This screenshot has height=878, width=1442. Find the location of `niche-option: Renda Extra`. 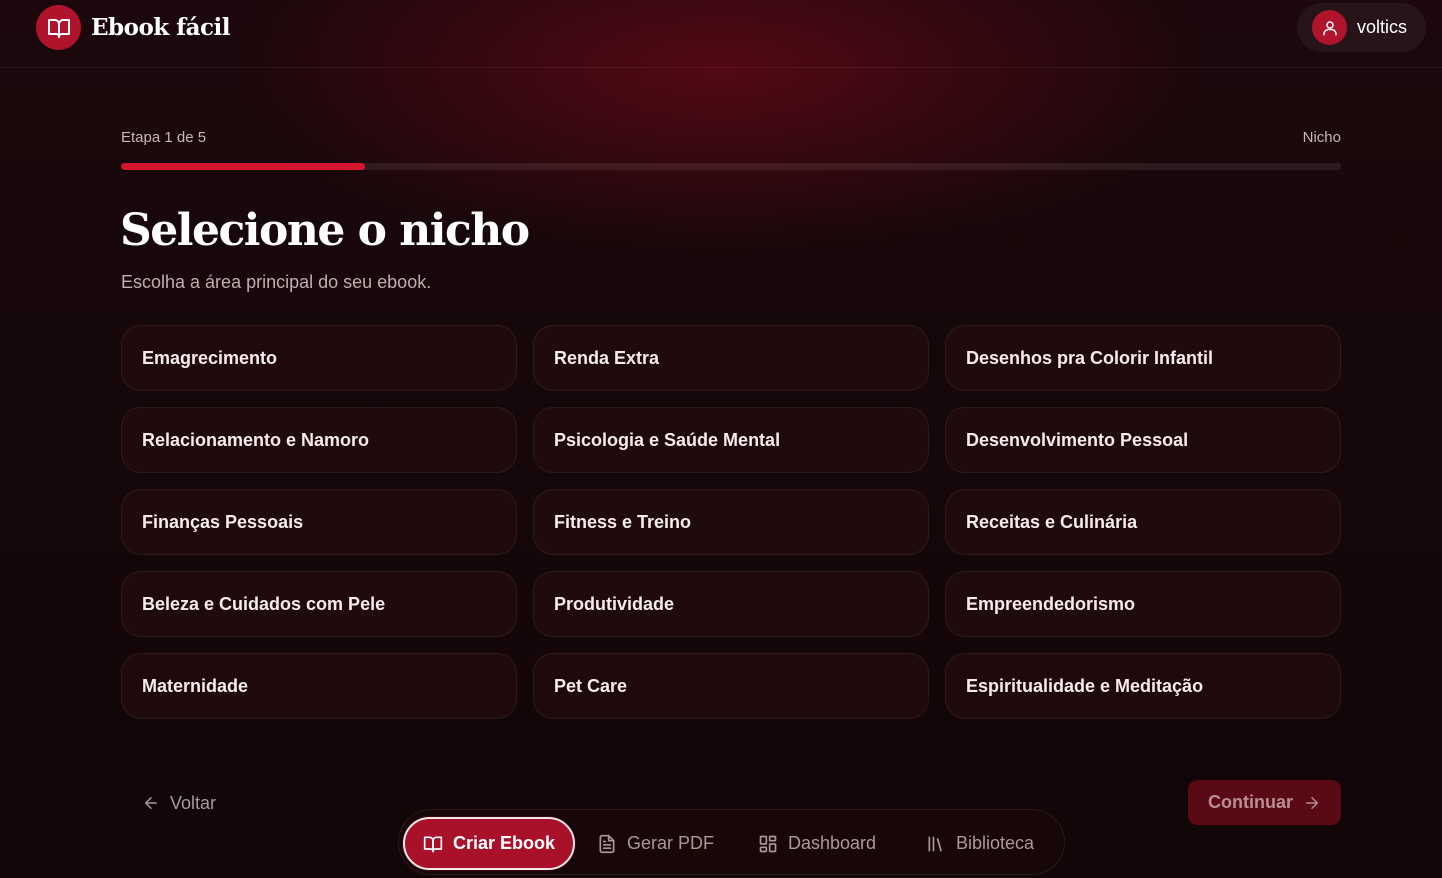

niche-option: Renda Extra is located at coordinates (731, 358).